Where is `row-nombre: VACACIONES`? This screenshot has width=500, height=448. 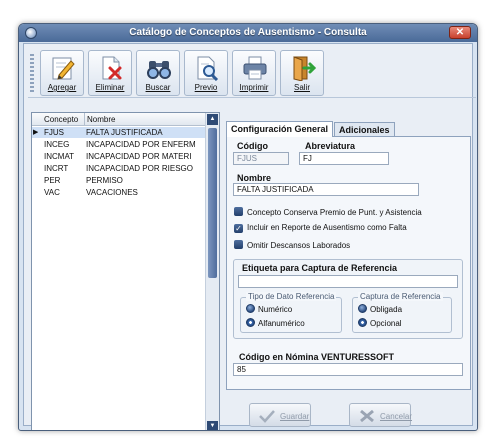 row-nombre: VACACIONES is located at coordinates (112, 192).